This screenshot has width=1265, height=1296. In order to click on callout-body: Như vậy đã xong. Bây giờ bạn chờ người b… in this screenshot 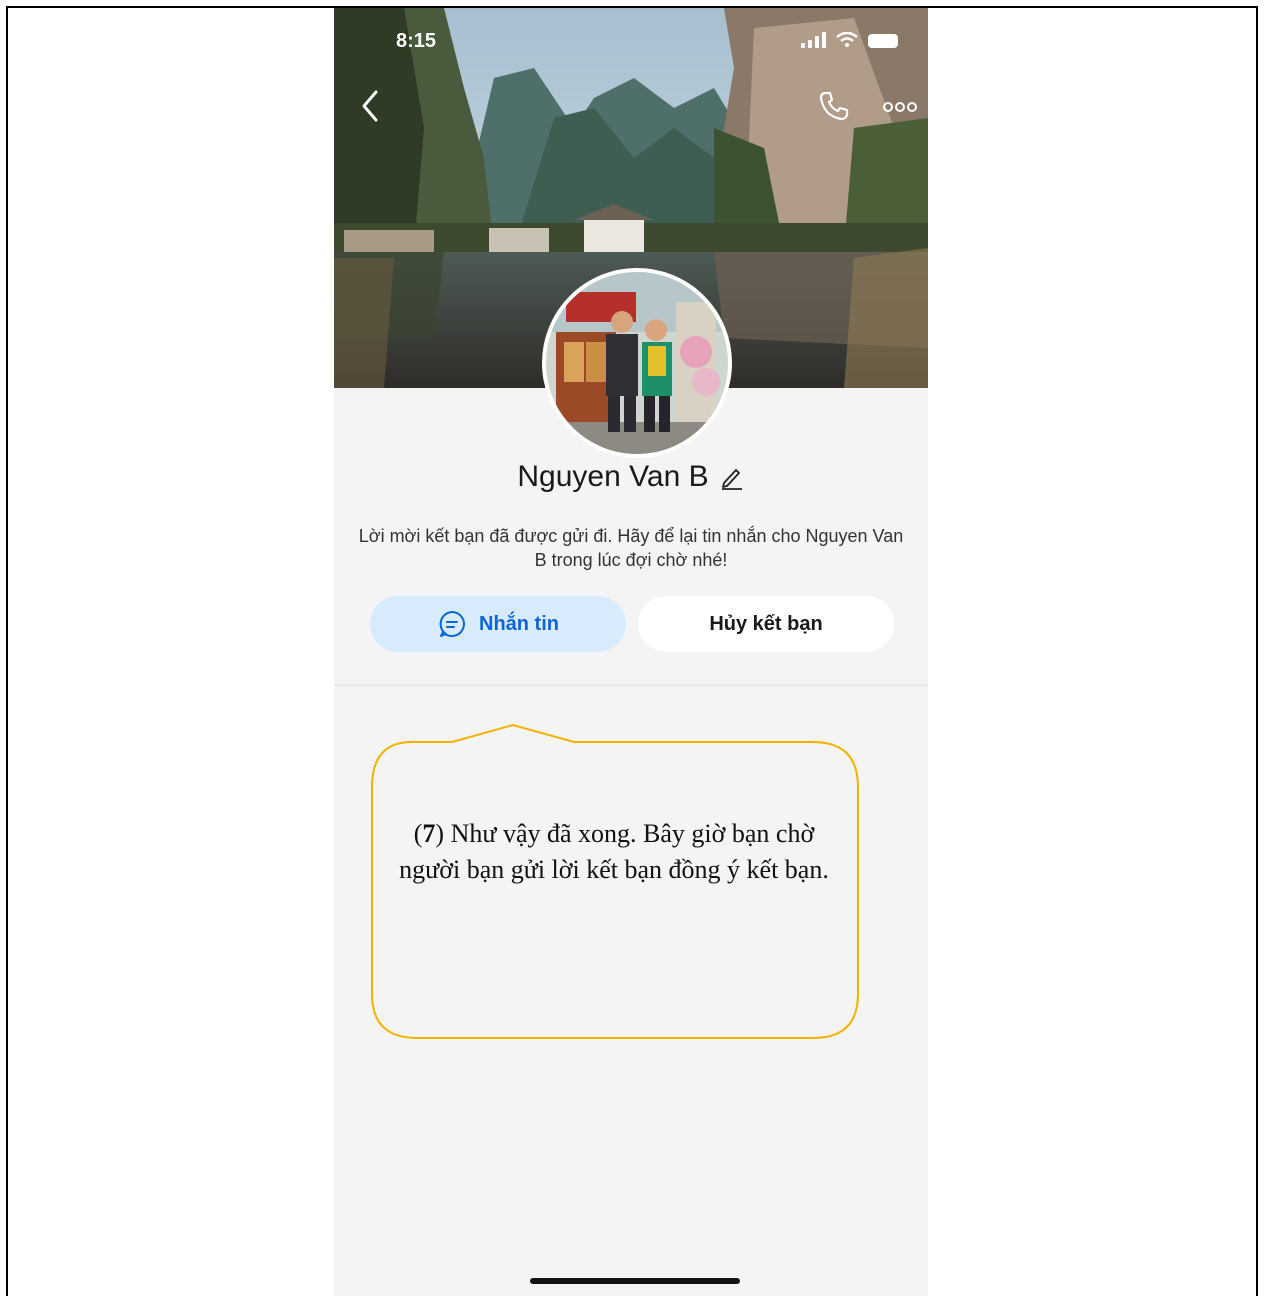, I will do `click(614, 851)`.